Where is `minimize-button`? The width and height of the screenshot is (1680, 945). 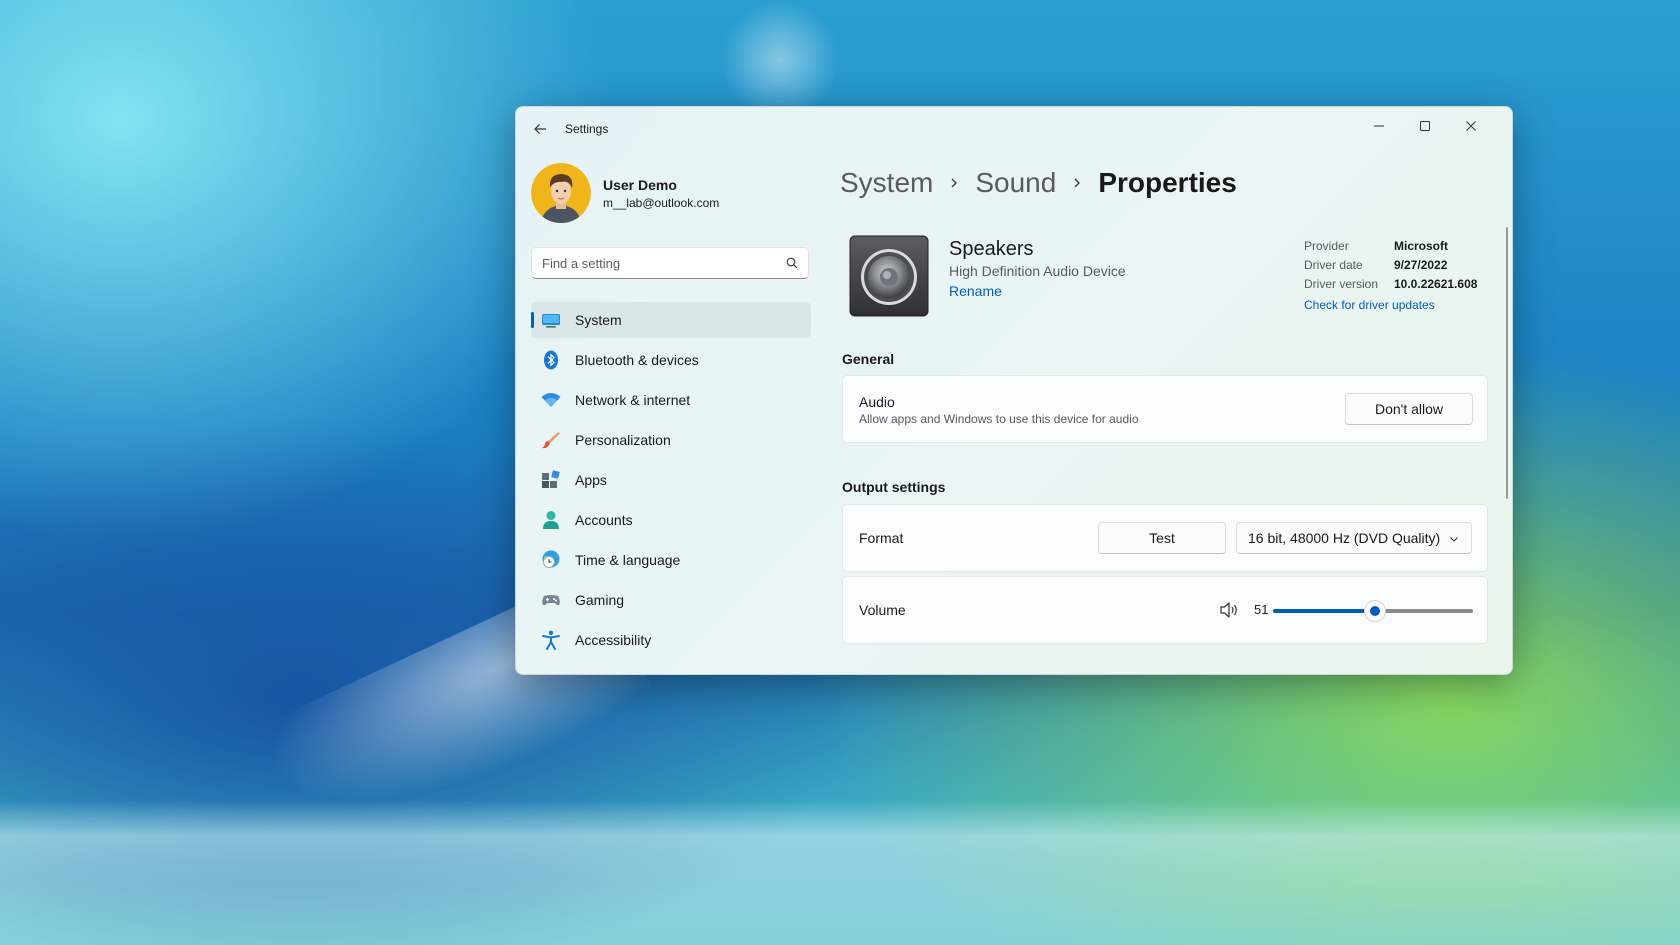
minimize-button is located at coordinates (1379, 126).